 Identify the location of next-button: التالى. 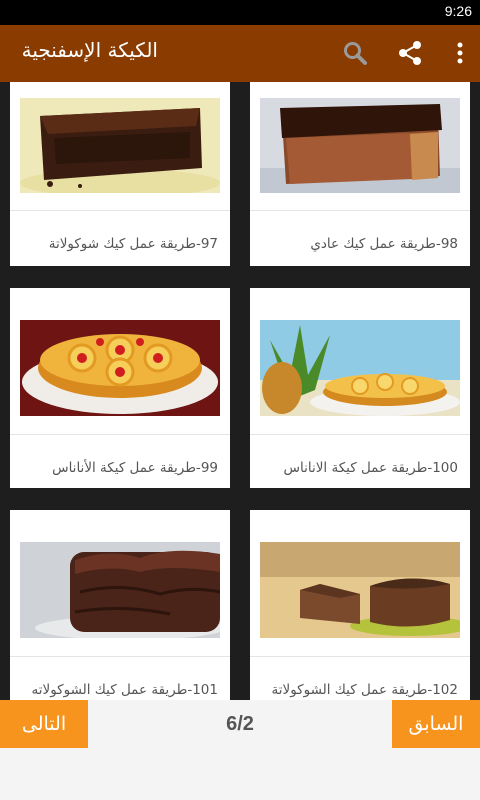
(44, 724).